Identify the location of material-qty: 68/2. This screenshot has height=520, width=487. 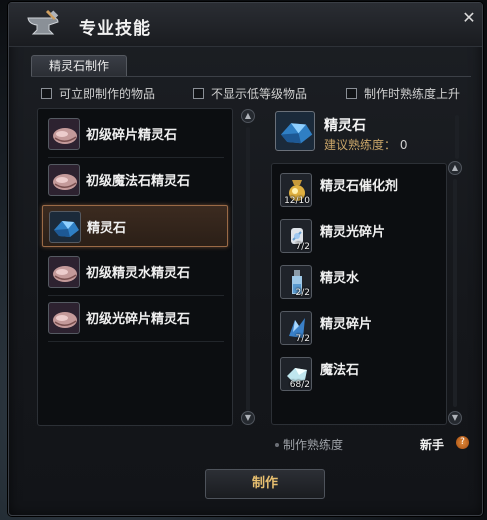
(299, 385).